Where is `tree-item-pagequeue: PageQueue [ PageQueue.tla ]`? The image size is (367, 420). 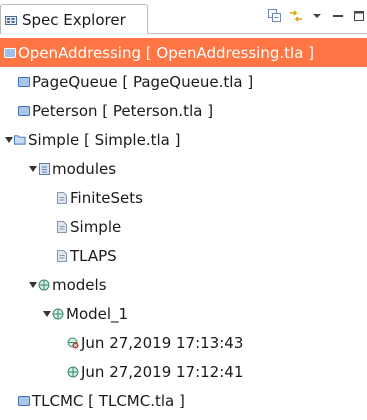
tree-item-pagequeue: PageQueue [ PageQueue.tla ] is located at coordinates (183, 81).